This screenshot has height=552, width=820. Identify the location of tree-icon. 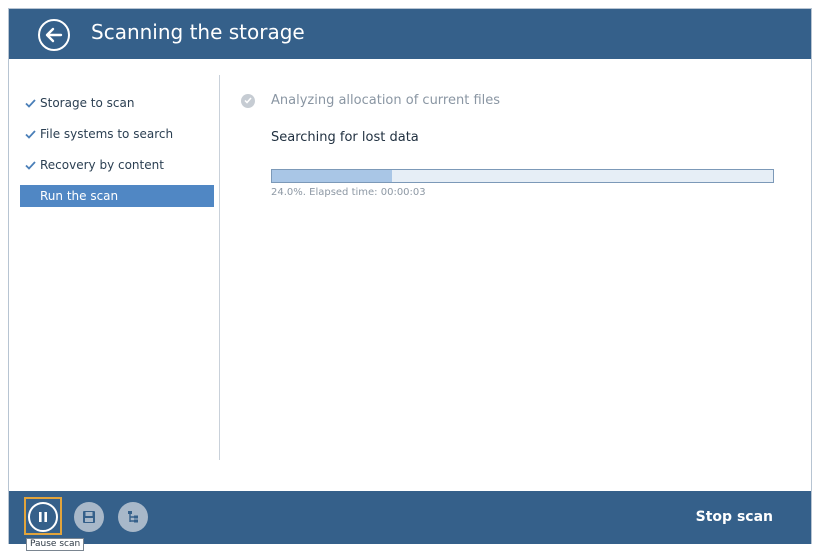
(133, 517).